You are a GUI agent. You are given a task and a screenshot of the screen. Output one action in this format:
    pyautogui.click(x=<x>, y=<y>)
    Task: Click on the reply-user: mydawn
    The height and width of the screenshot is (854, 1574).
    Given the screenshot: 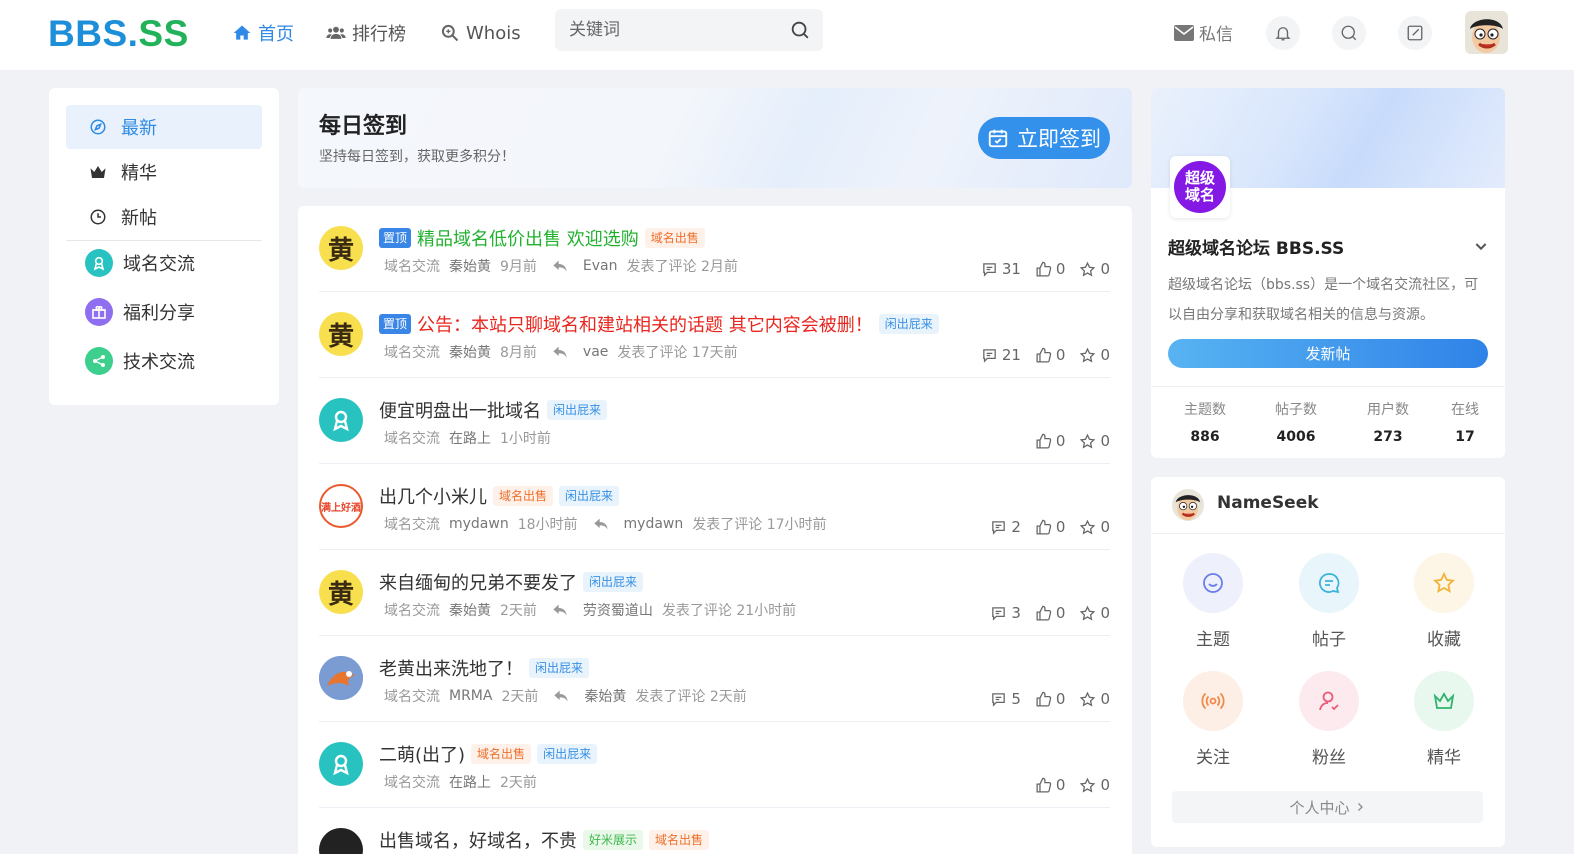 What is the action you would take?
    pyautogui.click(x=654, y=524)
    